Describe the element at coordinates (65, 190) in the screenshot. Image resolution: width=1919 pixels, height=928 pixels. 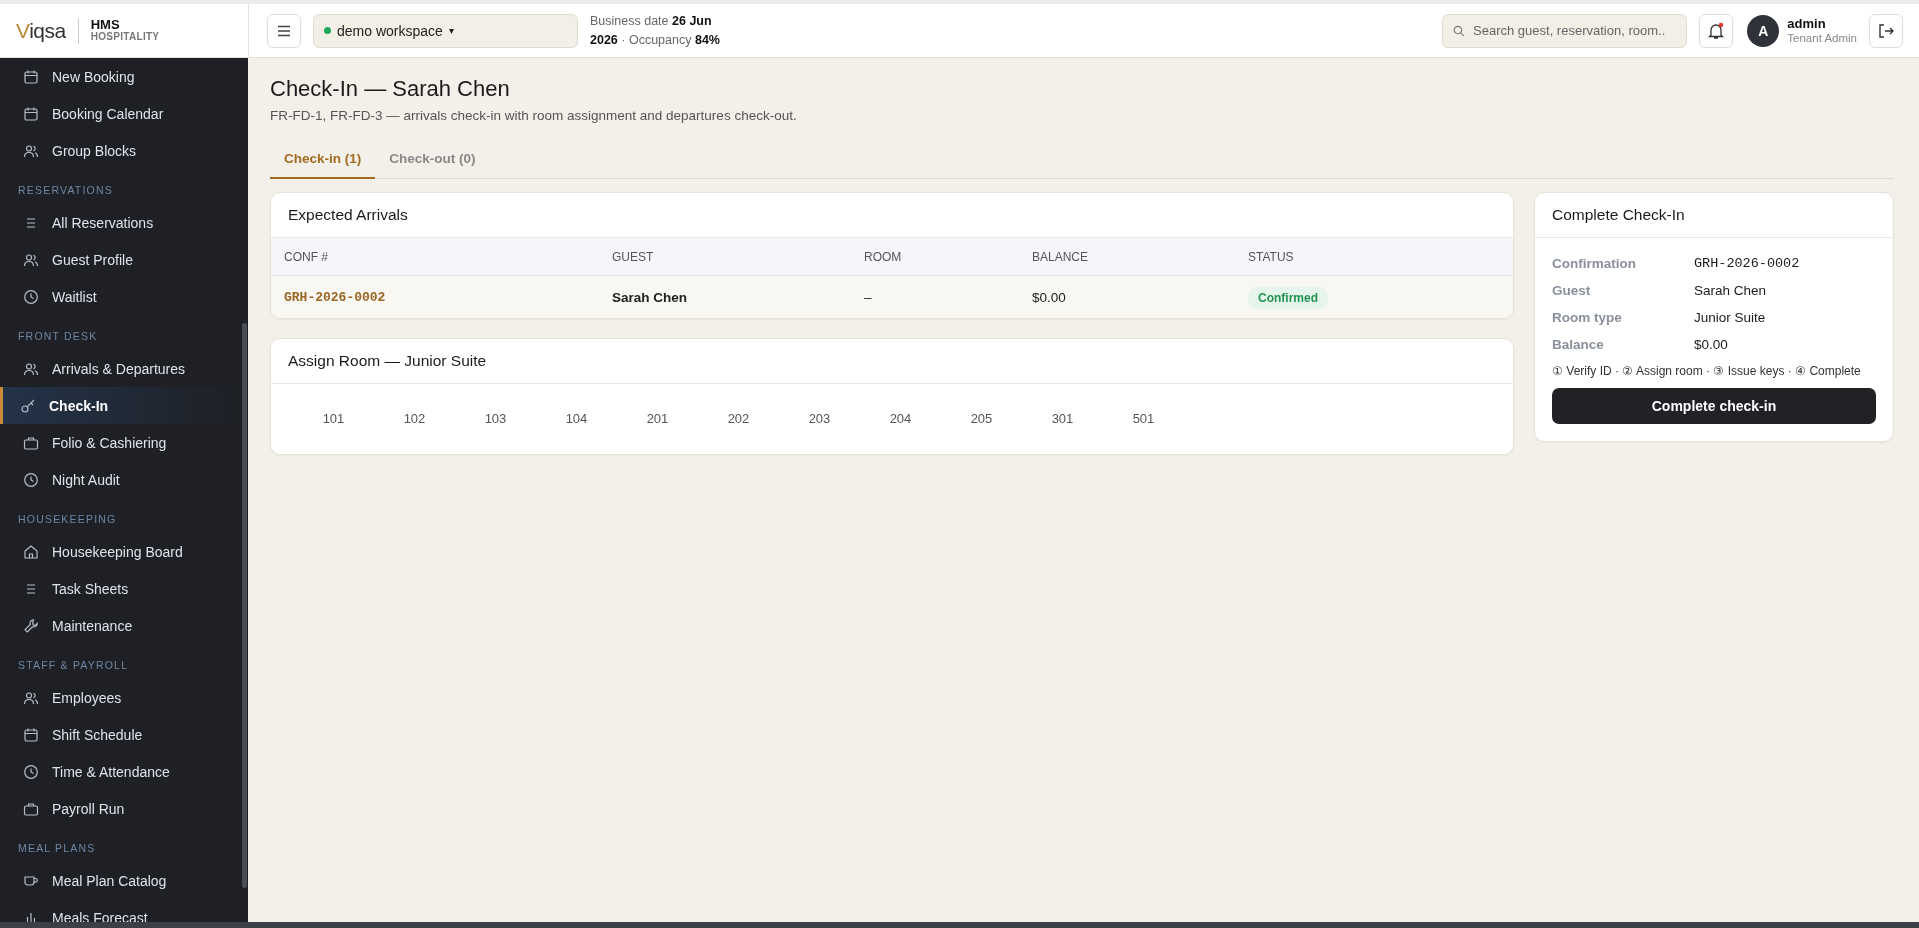
I see `sidebar-section-title: RESERVATIONS` at that location.